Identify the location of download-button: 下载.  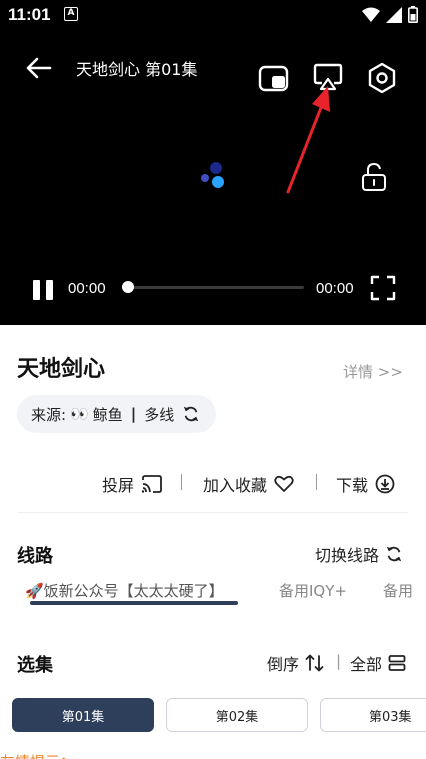
(365, 484).